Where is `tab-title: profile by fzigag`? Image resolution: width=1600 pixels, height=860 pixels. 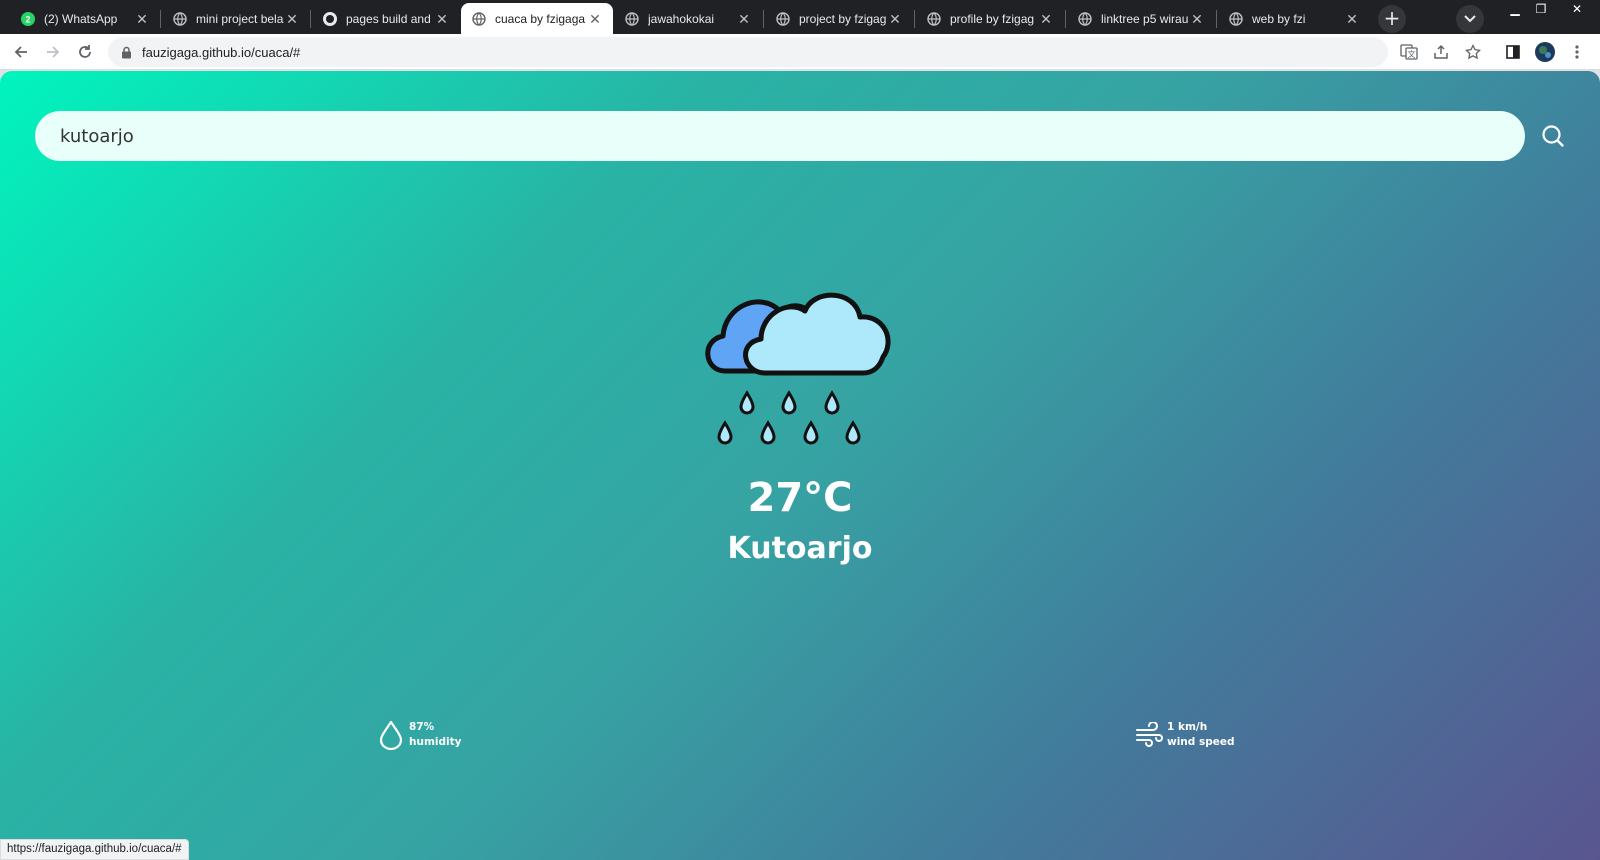
tab-title: profile by fzigag is located at coordinates (992, 18).